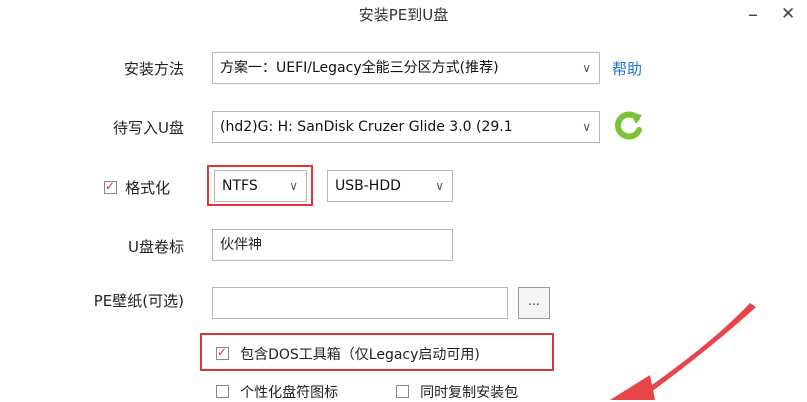  I want to click on format-label: 格式化, so click(148, 188).